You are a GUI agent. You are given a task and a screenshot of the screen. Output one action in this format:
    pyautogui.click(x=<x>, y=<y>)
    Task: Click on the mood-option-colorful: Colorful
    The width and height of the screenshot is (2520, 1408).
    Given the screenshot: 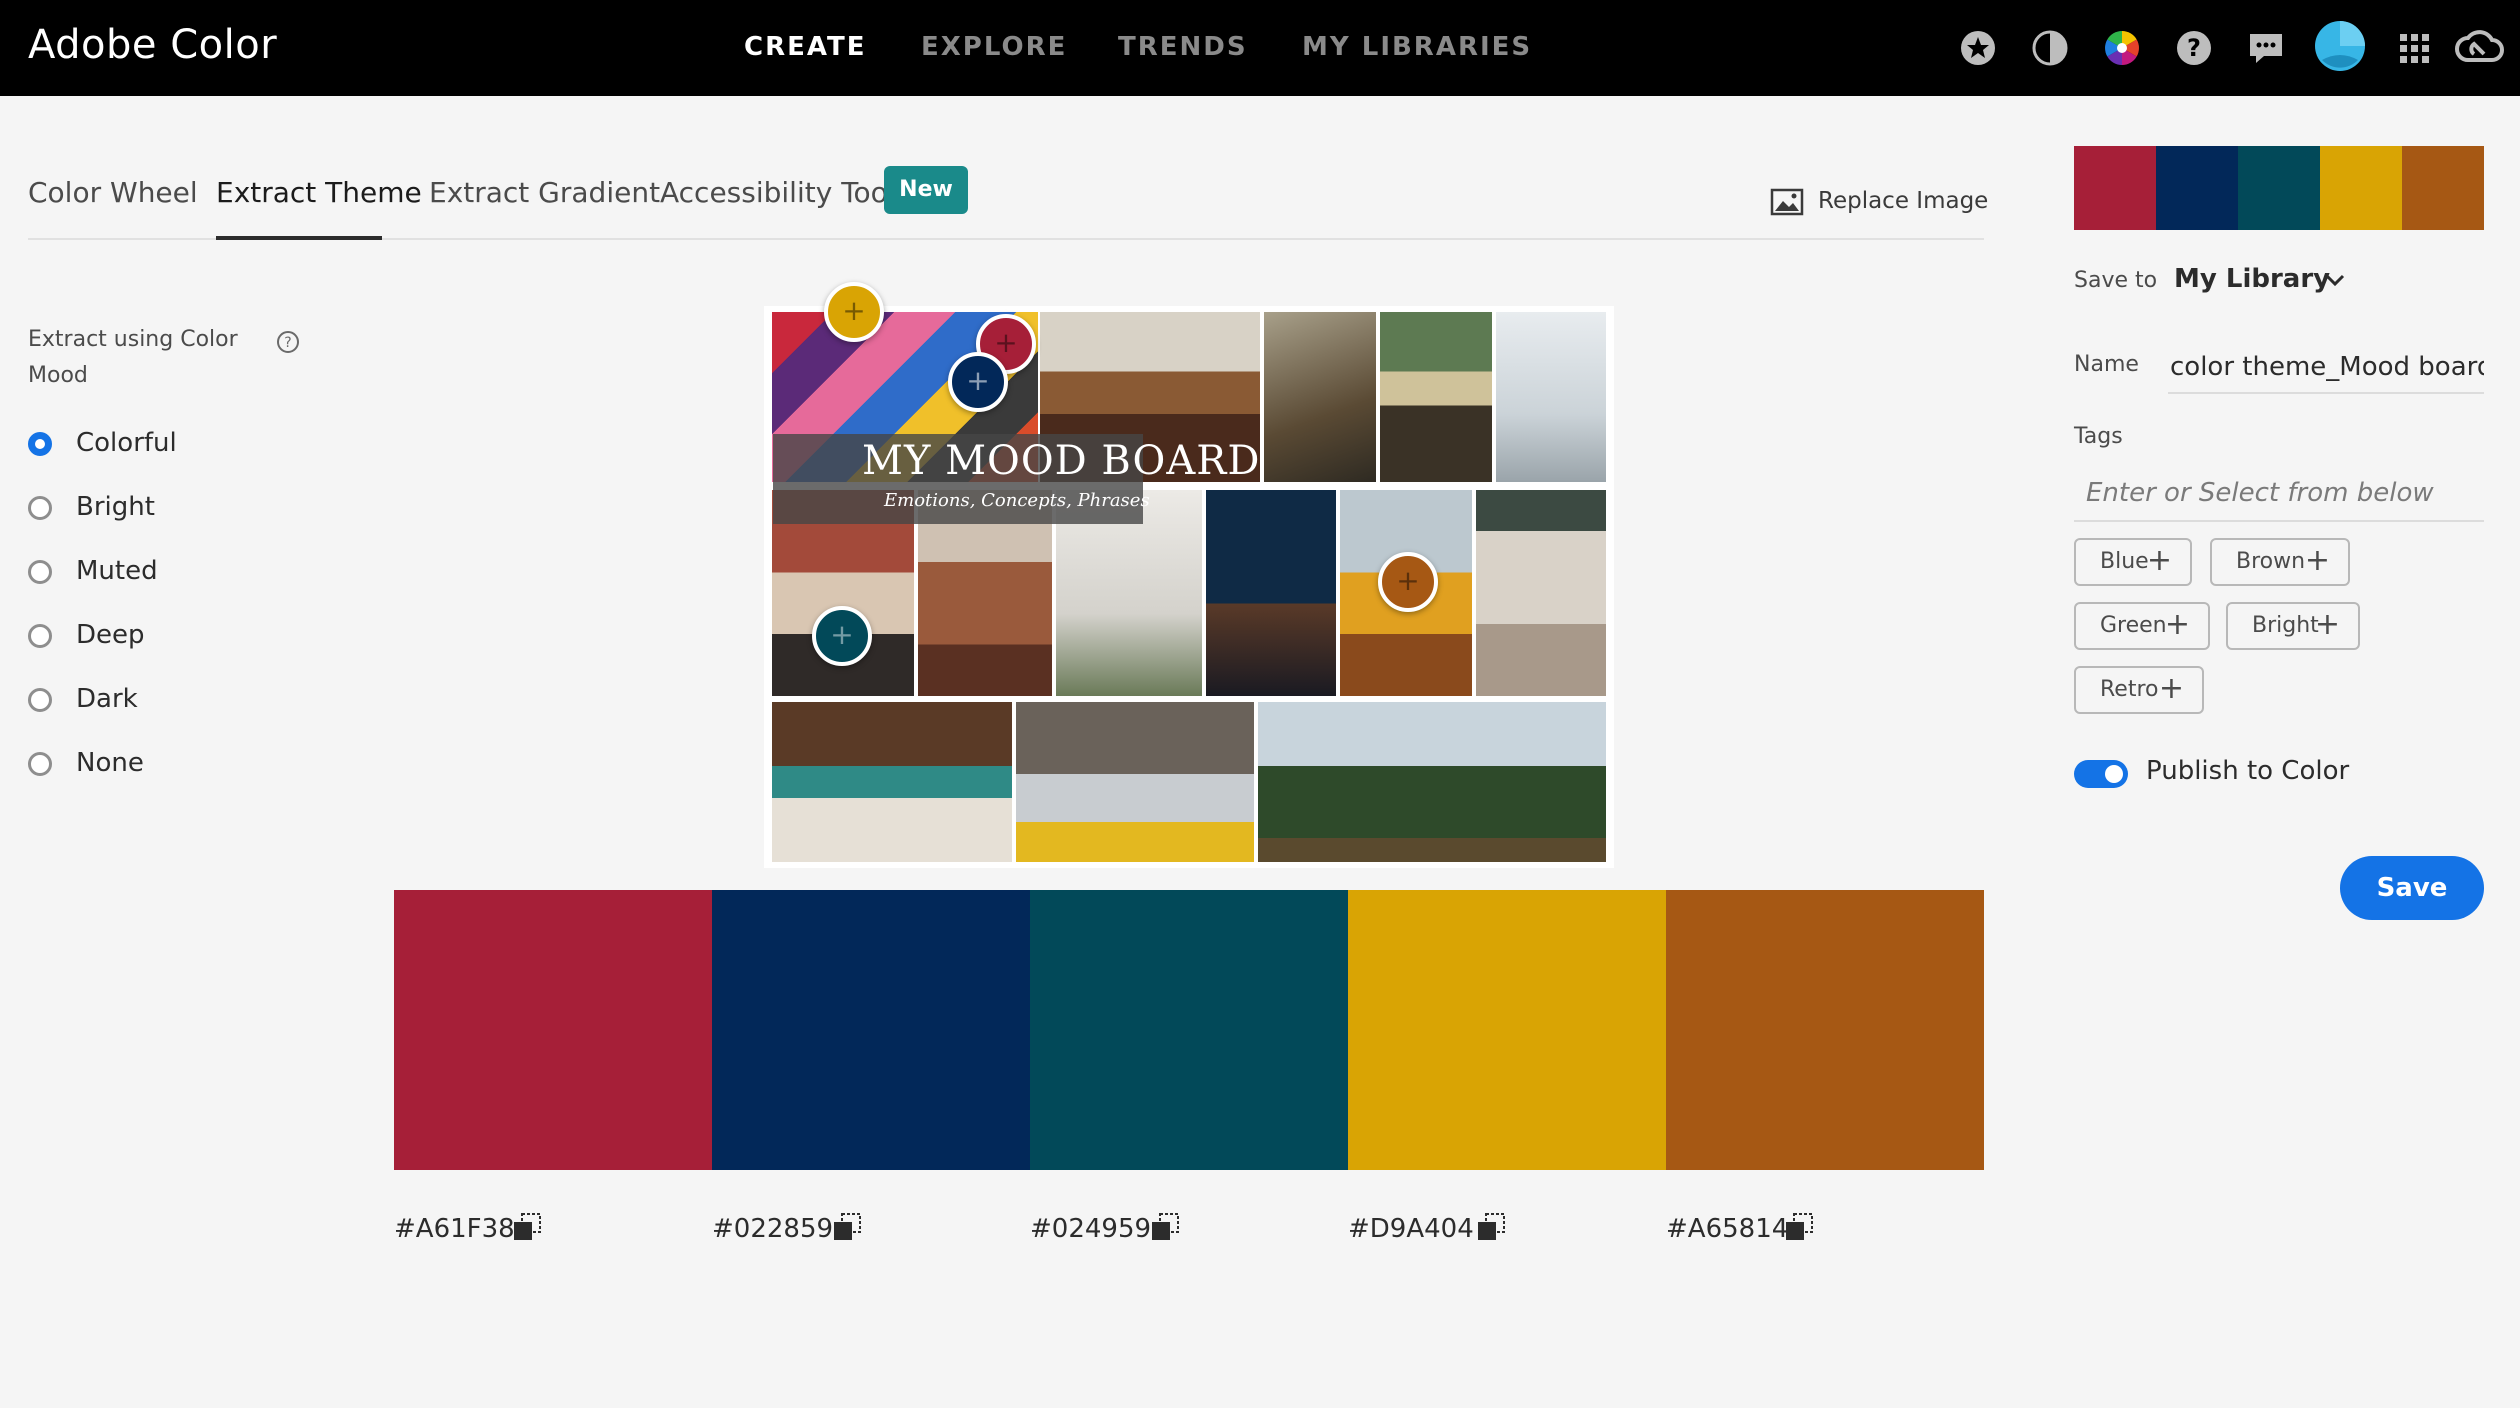 What is the action you would take?
    pyautogui.click(x=178, y=446)
    